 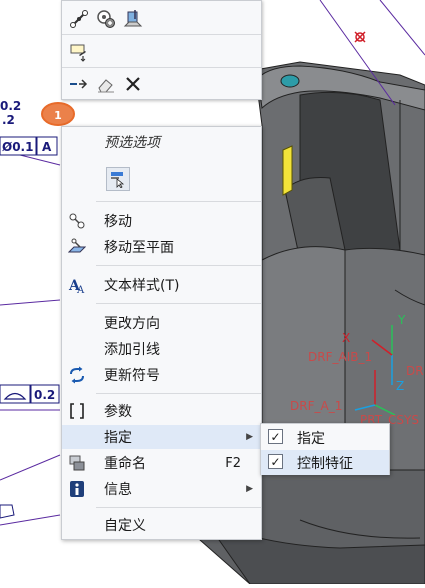 What do you see at coordinates (10, 106) in the screenshot?
I see `dimension-text-a: 0.2` at bounding box center [10, 106].